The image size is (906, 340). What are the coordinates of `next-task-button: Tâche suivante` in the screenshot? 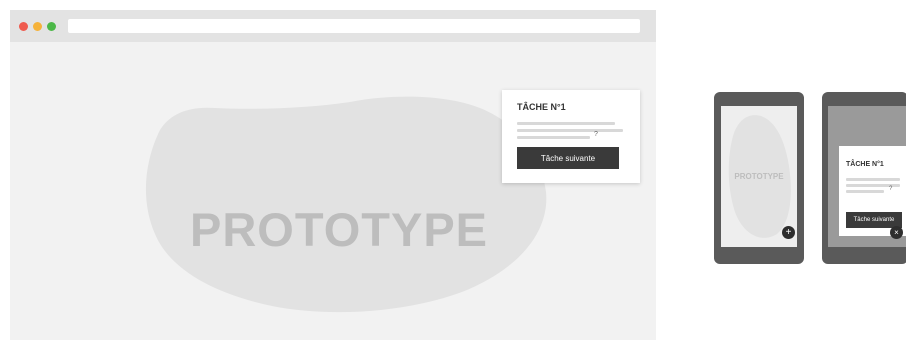 It's located at (568, 158).